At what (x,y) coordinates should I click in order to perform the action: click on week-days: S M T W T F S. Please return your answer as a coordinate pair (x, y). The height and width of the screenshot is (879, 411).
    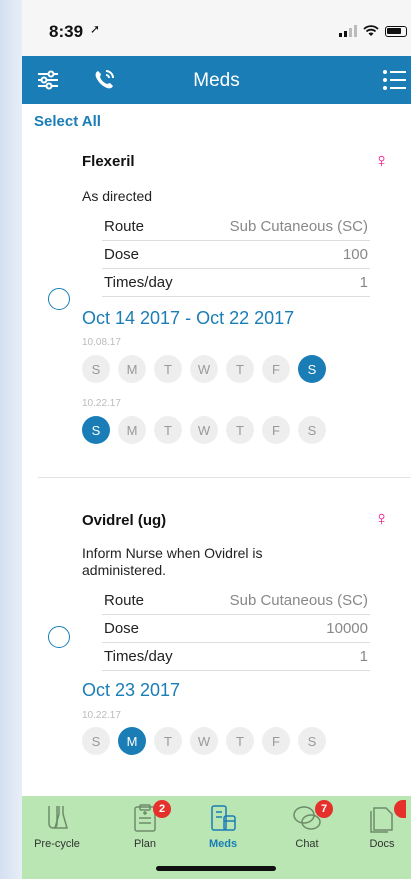
    Looking at the image, I should click on (204, 741).